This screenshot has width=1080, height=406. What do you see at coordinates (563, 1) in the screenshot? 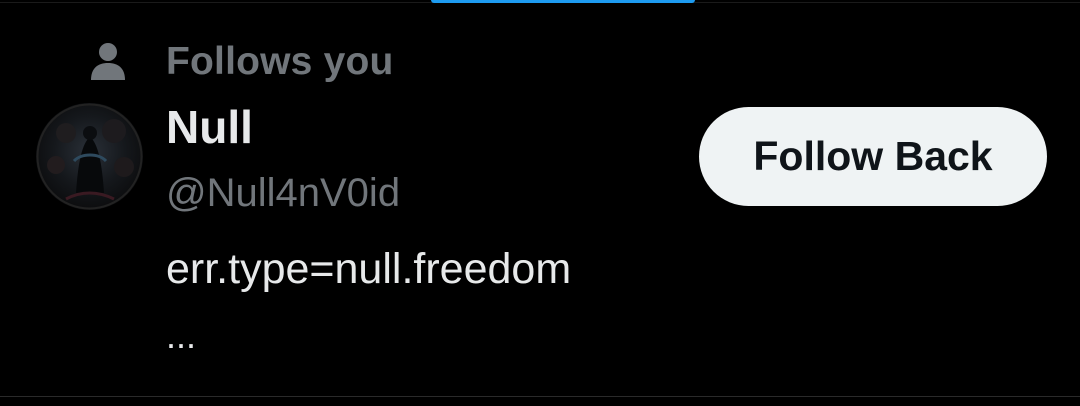
I see `active-tab-indicator` at bounding box center [563, 1].